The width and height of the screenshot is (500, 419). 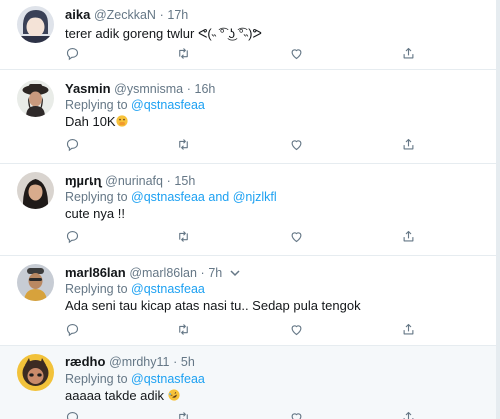 I want to click on user-handle: @marl86lan, so click(x=163, y=273).